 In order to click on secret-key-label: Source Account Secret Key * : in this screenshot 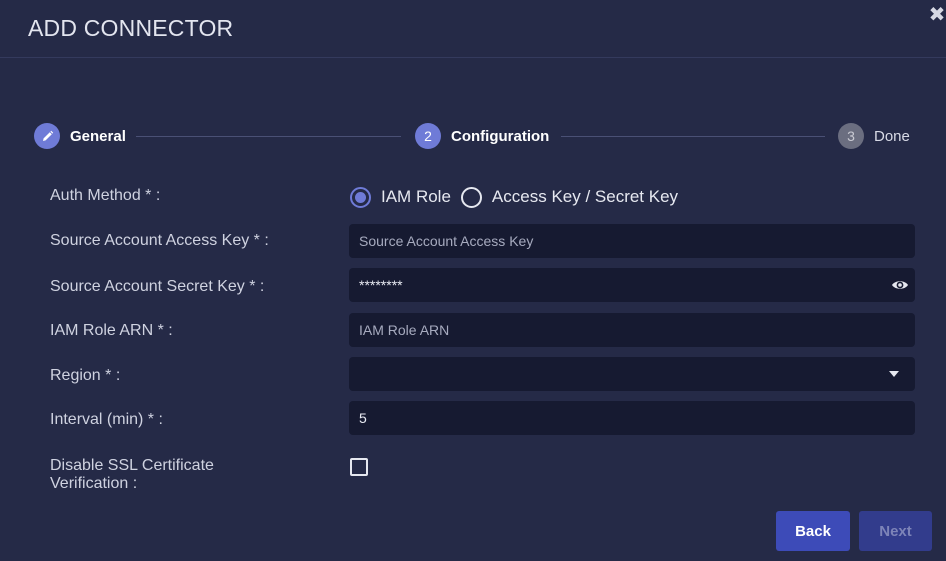, I will do `click(157, 286)`.